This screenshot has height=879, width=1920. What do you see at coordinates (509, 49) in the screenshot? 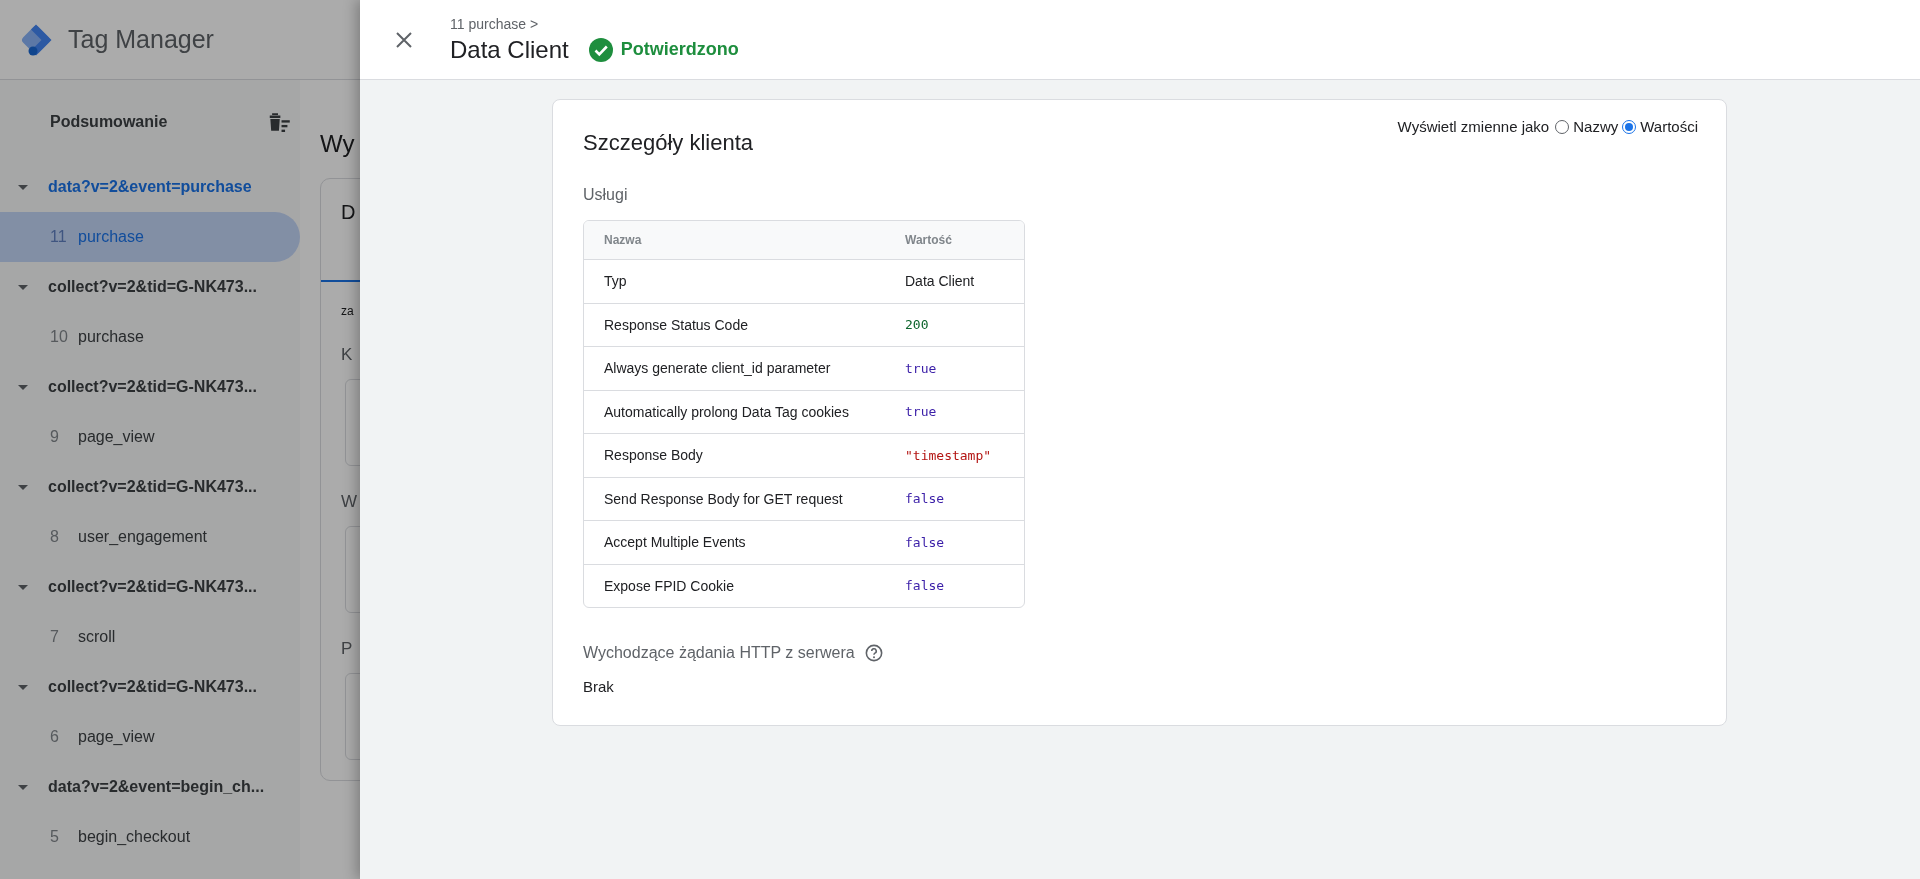
I see `panel-title: Data Client` at bounding box center [509, 49].